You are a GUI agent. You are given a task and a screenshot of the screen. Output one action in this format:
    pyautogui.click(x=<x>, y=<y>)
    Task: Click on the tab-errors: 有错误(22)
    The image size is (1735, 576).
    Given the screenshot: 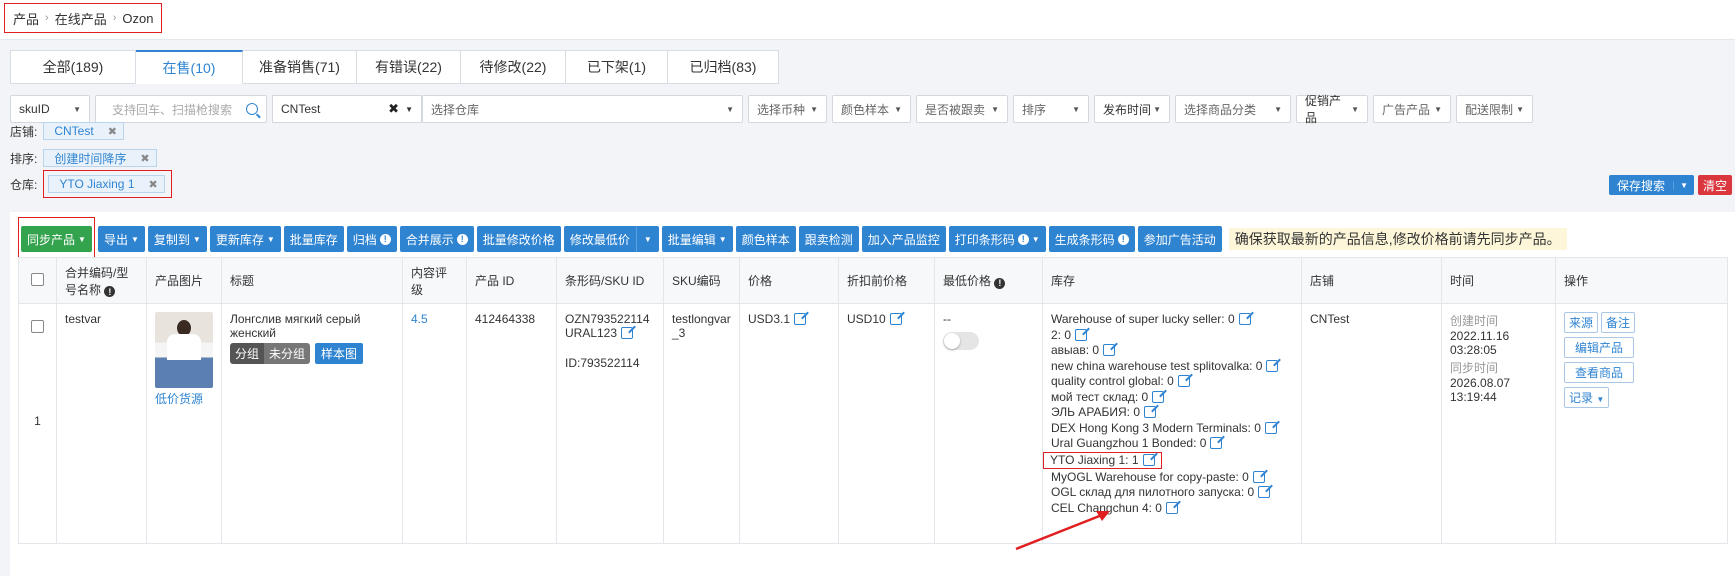 What is the action you would take?
    pyautogui.click(x=409, y=67)
    